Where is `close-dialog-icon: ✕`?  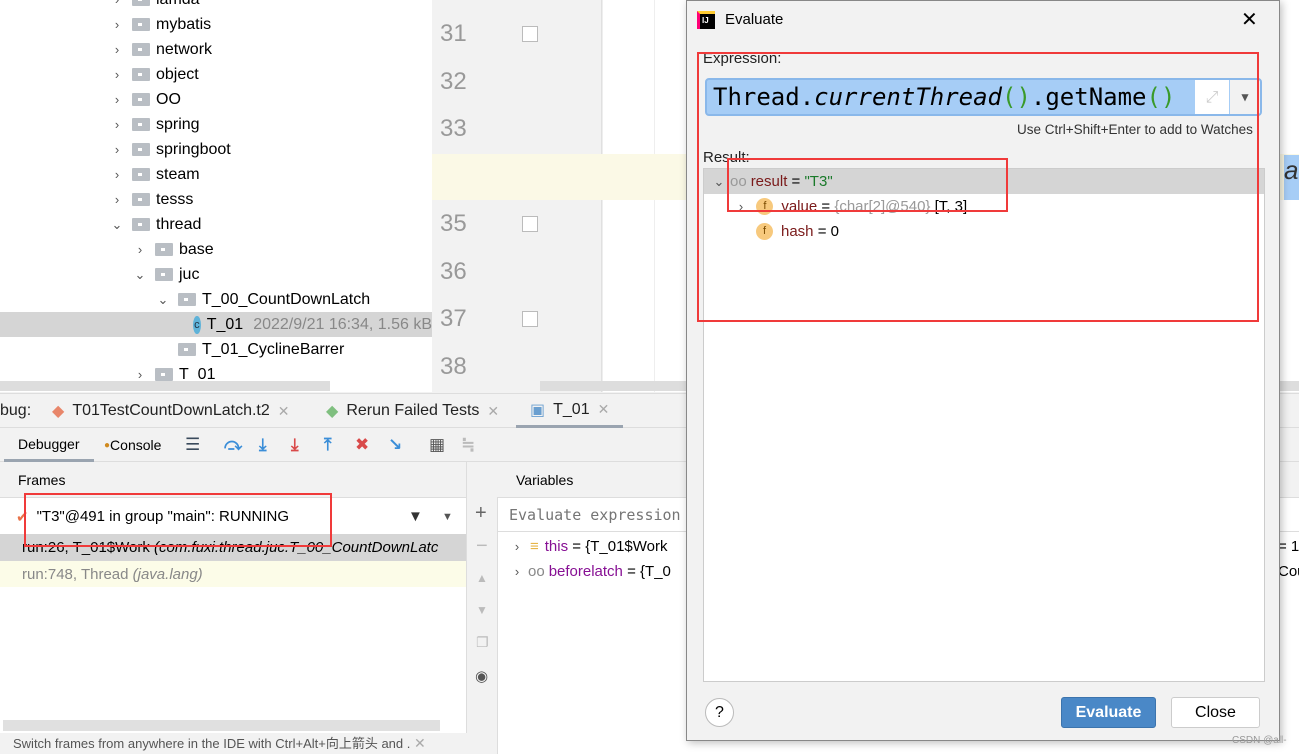
close-dialog-icon: ✕ is located at coordinates (1249, 19).